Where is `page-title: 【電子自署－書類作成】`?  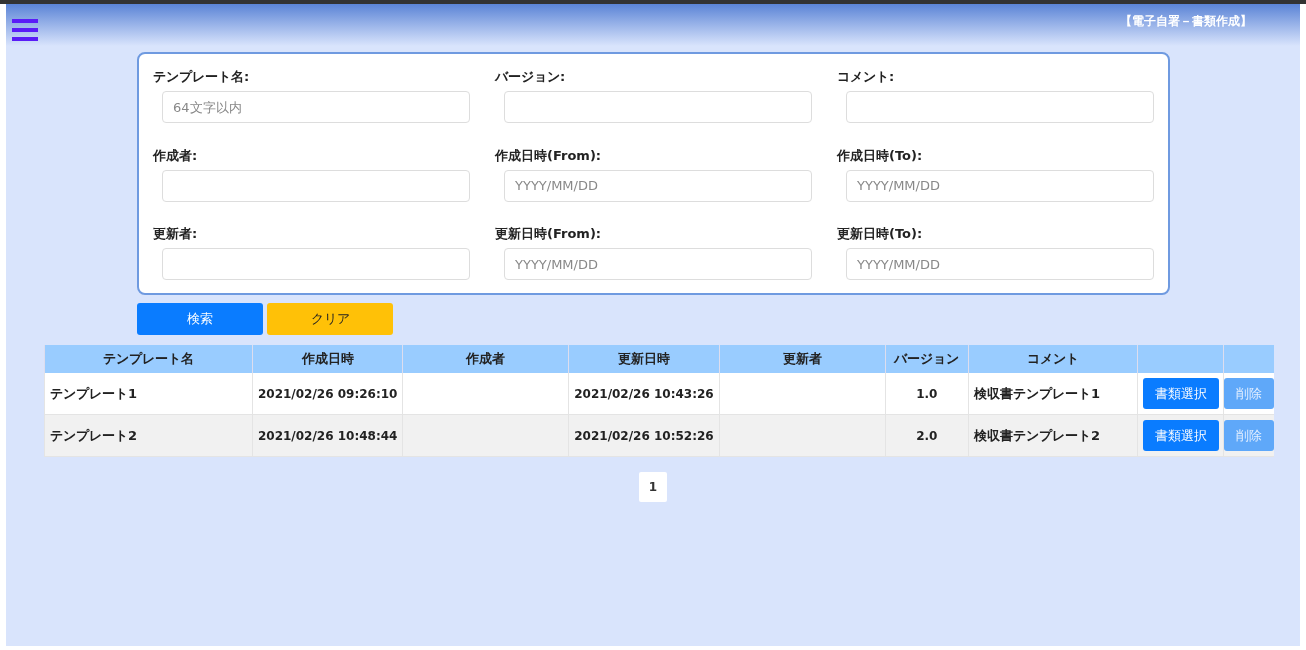
page-title: 【電子自署－書類作成】 is located at coordinates (1186, 21).